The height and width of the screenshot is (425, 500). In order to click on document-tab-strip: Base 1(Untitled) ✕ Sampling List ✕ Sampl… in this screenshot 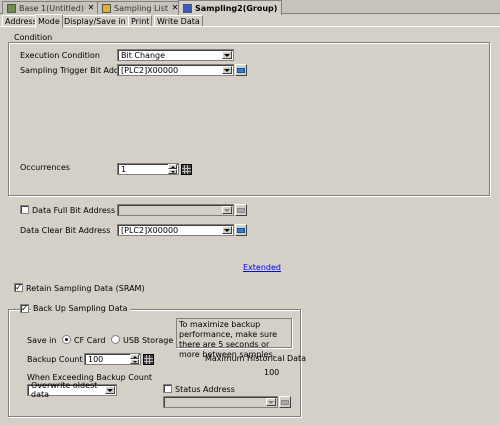, I will do `click(250, 7)`.